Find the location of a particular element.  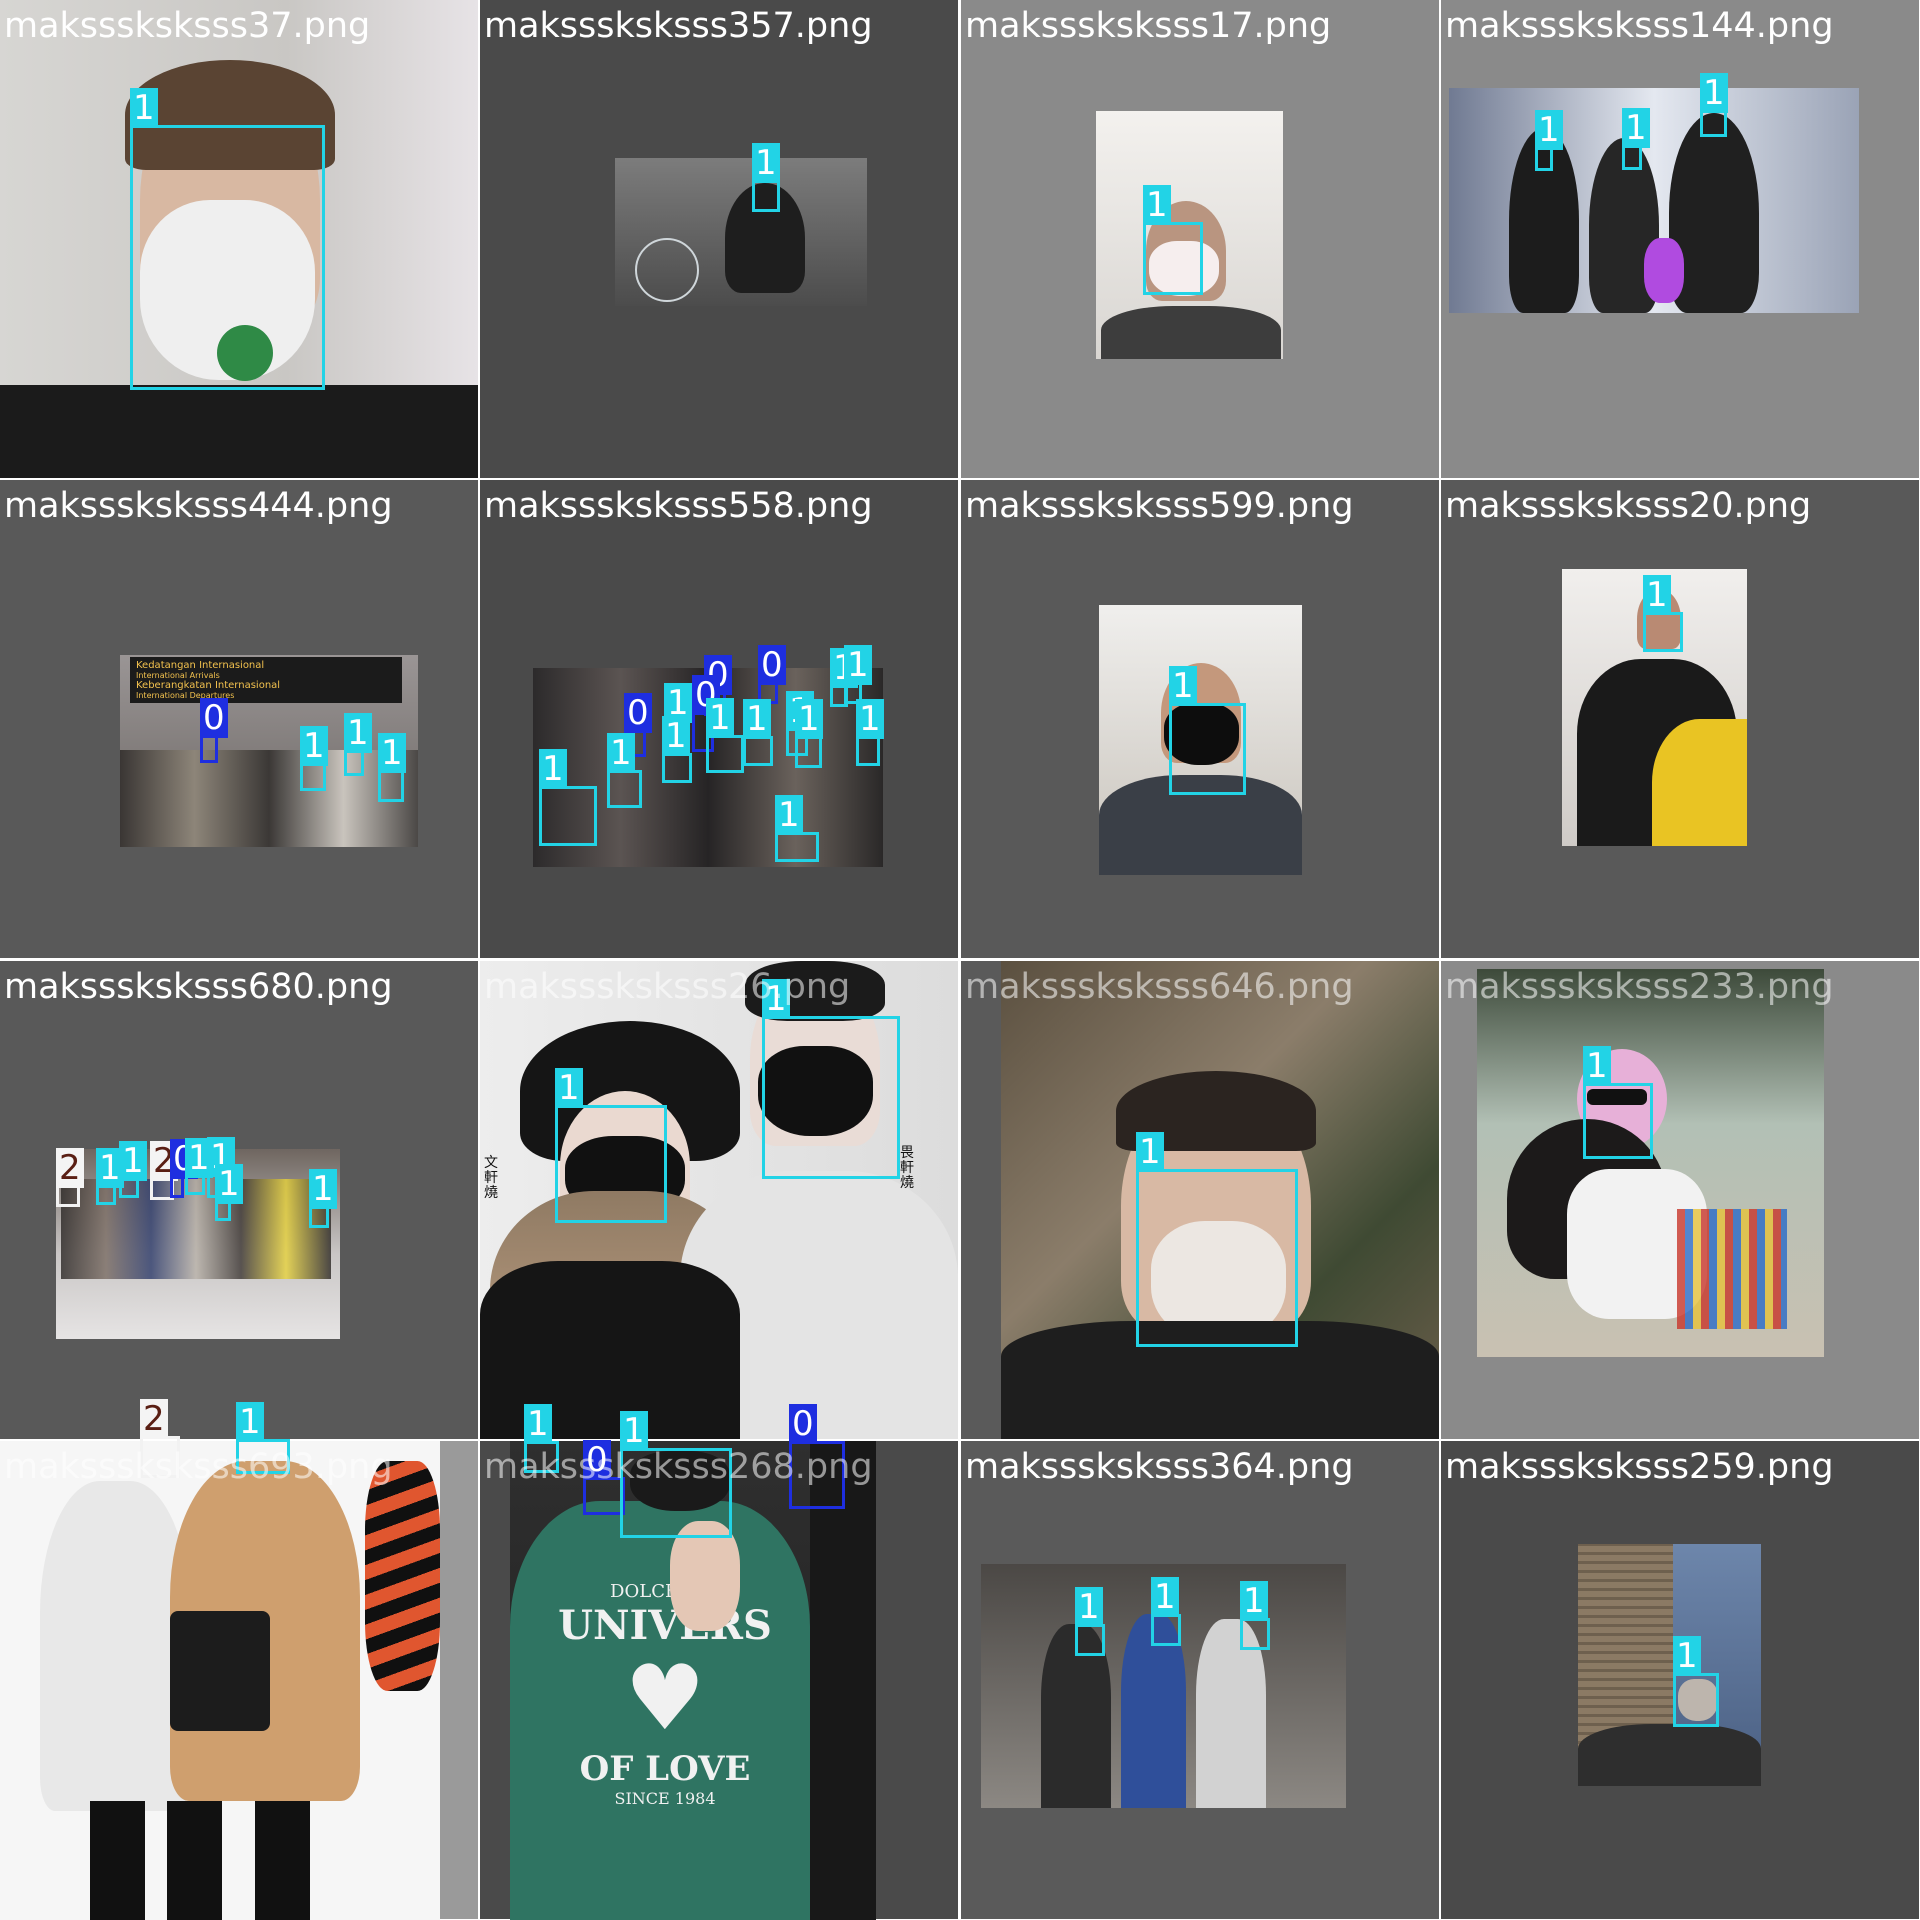

shirt-line: UNIVERS is located at coordinates (665, 1625).